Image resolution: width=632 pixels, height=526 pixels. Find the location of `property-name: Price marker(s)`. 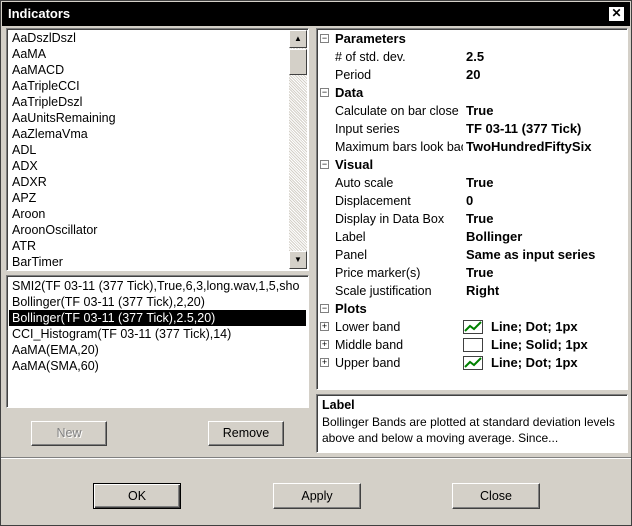

property-name: Price marker(s) is located at coordinates (378, 273).